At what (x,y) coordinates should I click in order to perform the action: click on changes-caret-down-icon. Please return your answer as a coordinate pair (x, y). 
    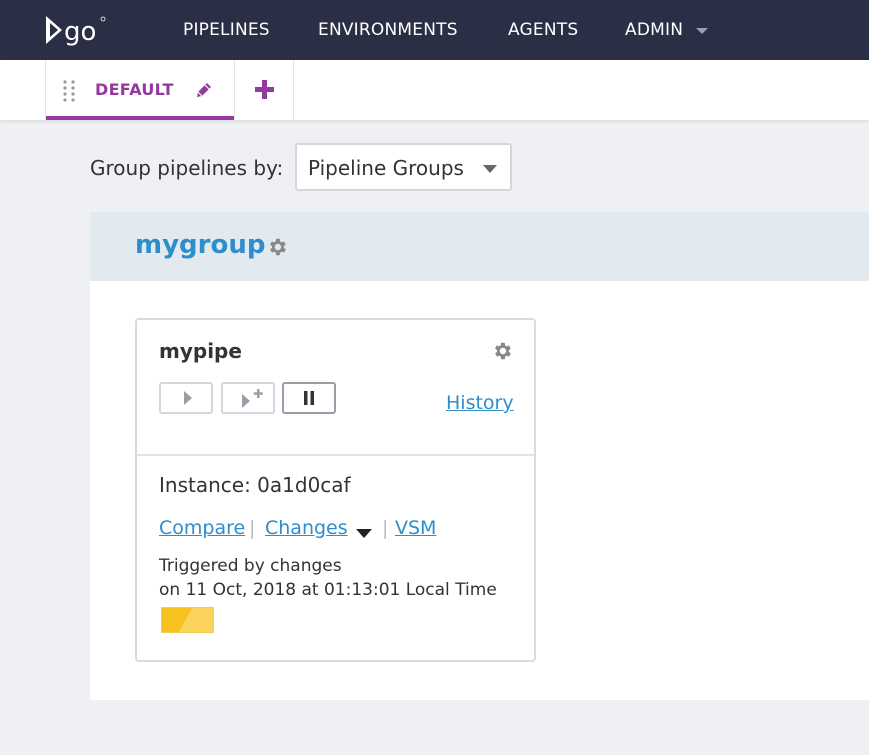
    Looking at the image, I should click on (364, 533).